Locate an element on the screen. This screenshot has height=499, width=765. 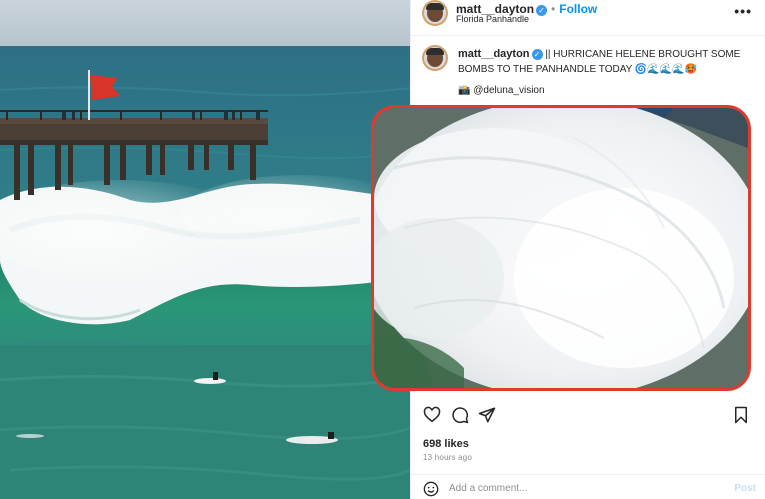
caption-username: matt__dayton is located at coordinates (494, 54).